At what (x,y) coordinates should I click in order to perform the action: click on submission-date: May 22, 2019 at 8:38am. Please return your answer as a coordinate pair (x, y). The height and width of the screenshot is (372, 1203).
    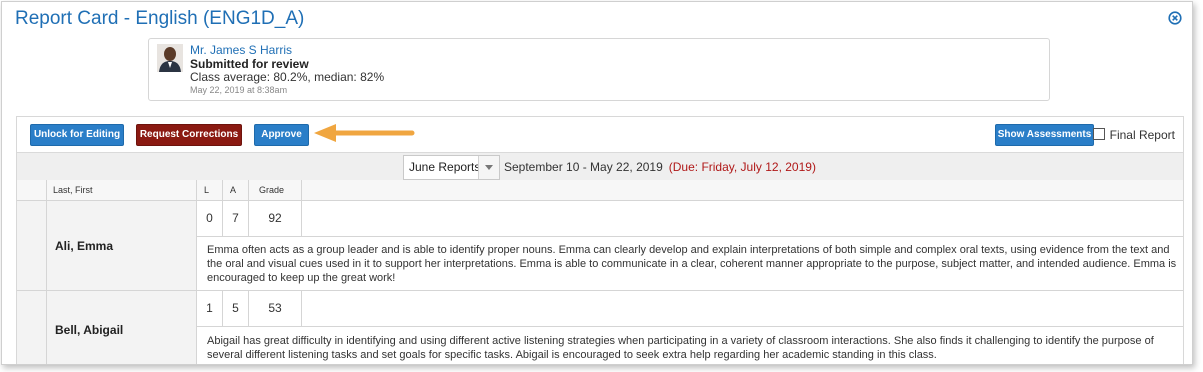
    Looking at the image, I should click on (239, 90).